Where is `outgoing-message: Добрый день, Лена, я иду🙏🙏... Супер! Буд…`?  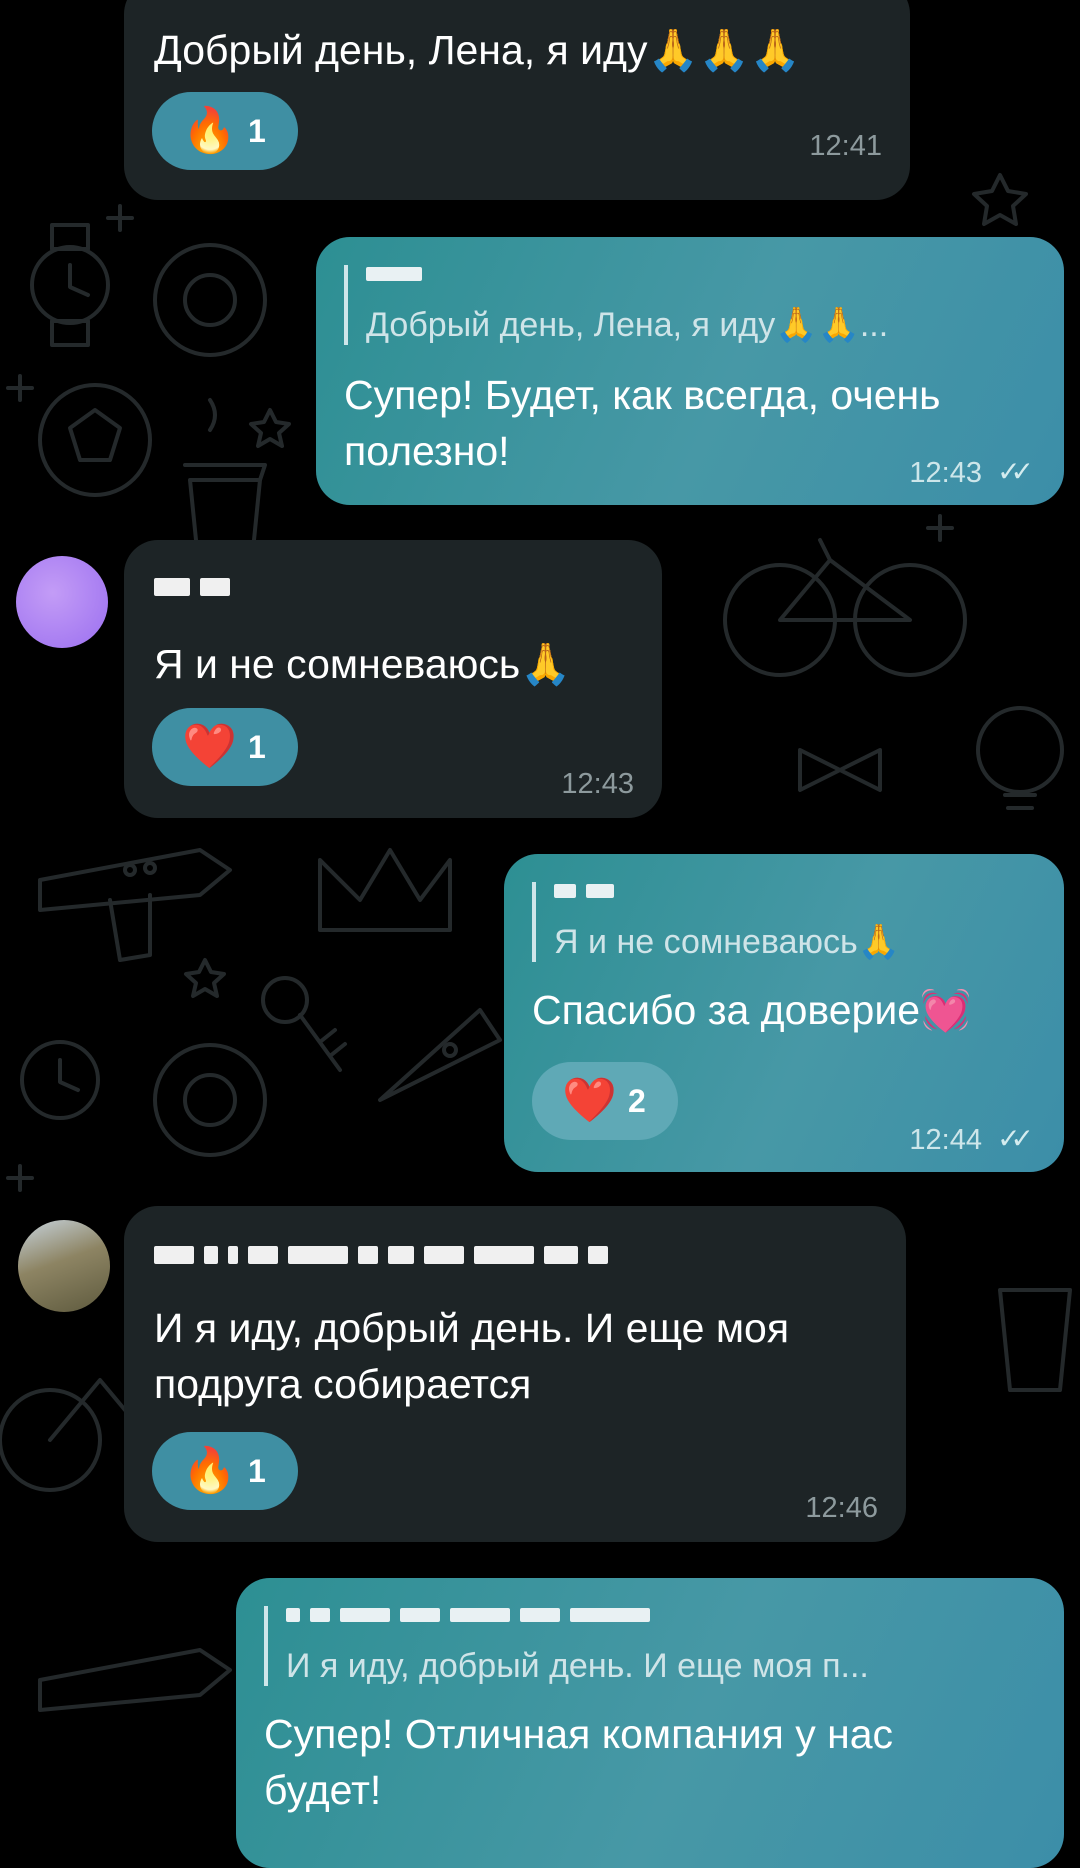 outgoing-message: Добрый день, Лена, я иду🙏🙏... Супер! Буд… is located at coordinates (690, 371).